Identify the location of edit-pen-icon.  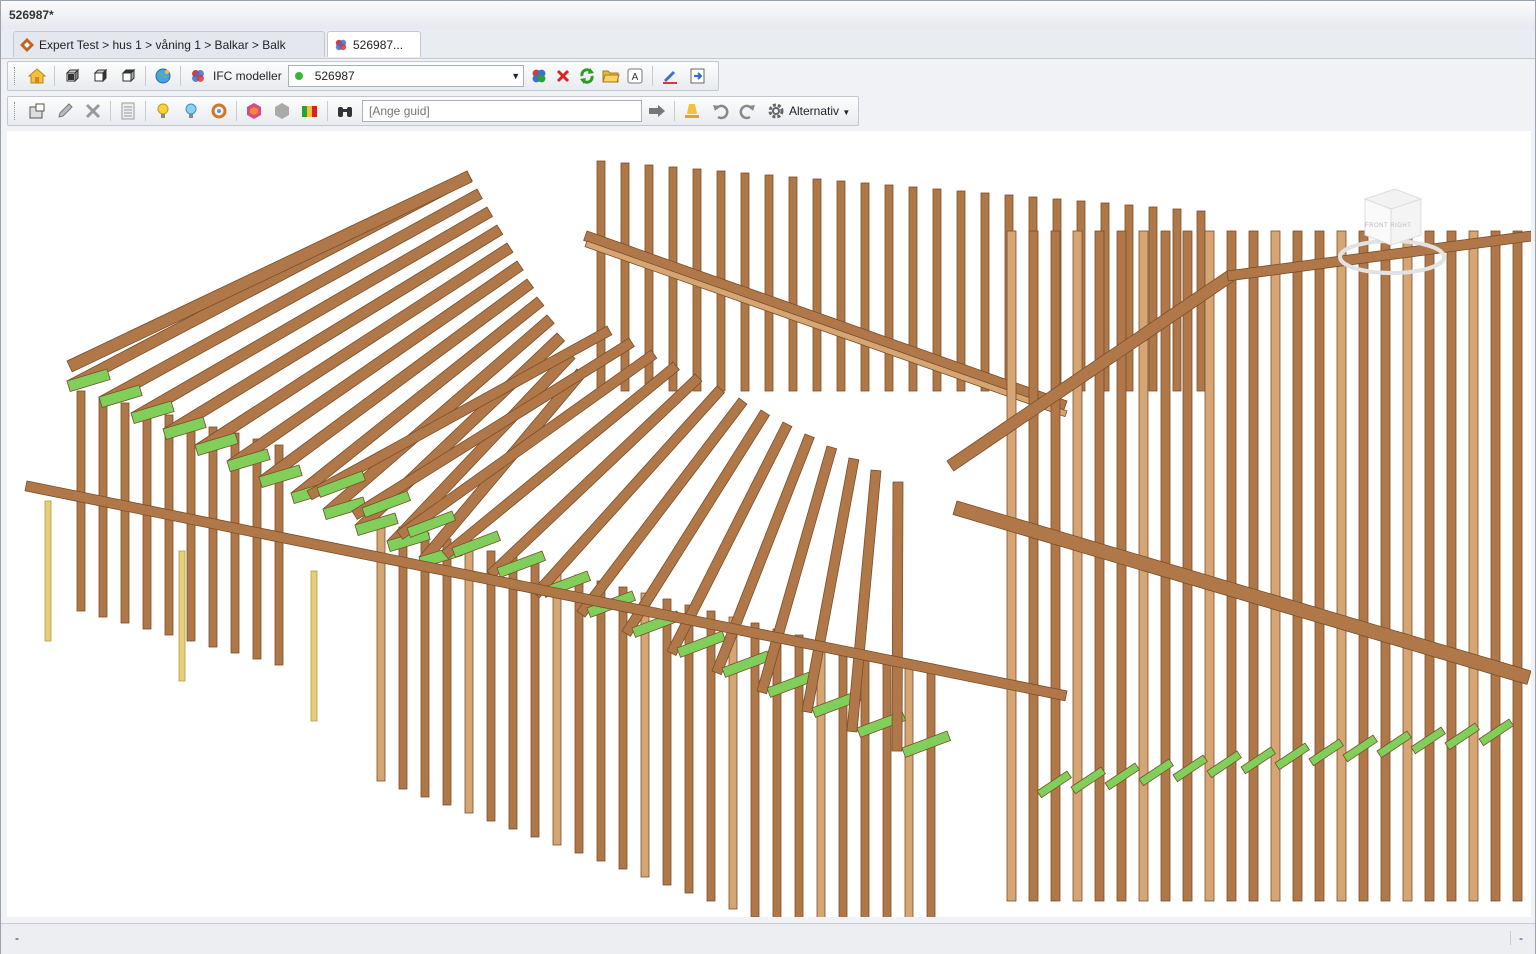
(670, 76).